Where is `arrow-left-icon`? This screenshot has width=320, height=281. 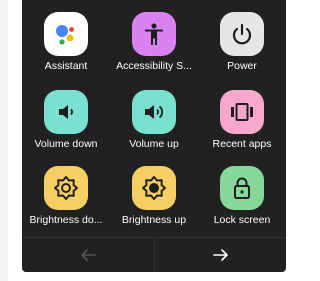 arrow-left-icon is located at coordinates (88, 255).